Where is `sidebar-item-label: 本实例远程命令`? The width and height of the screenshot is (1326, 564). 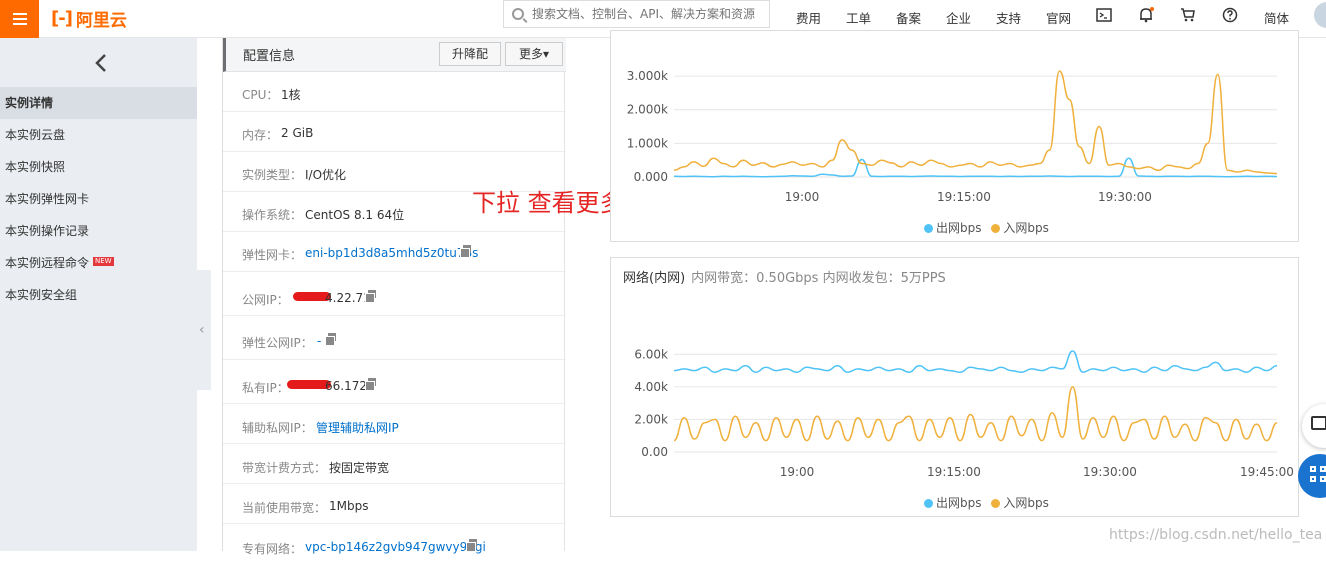
sidebar-item-label: 本实例远程命令 is located at coordinates (47, 263).